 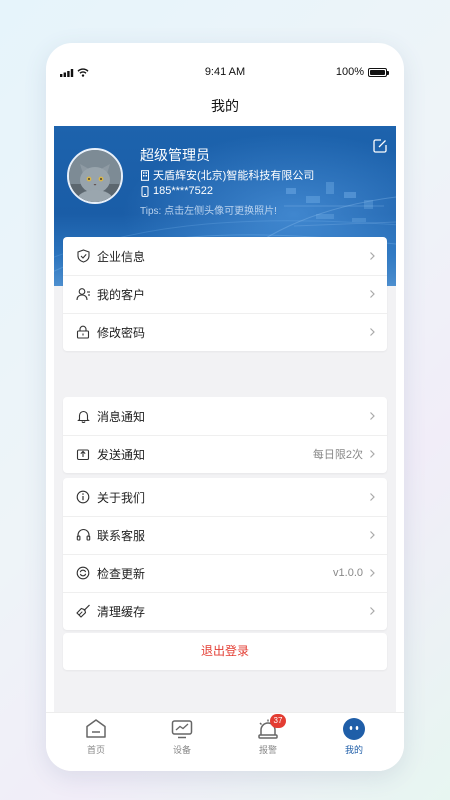 I want to click on lock-icon, so click(x=83, y=332).